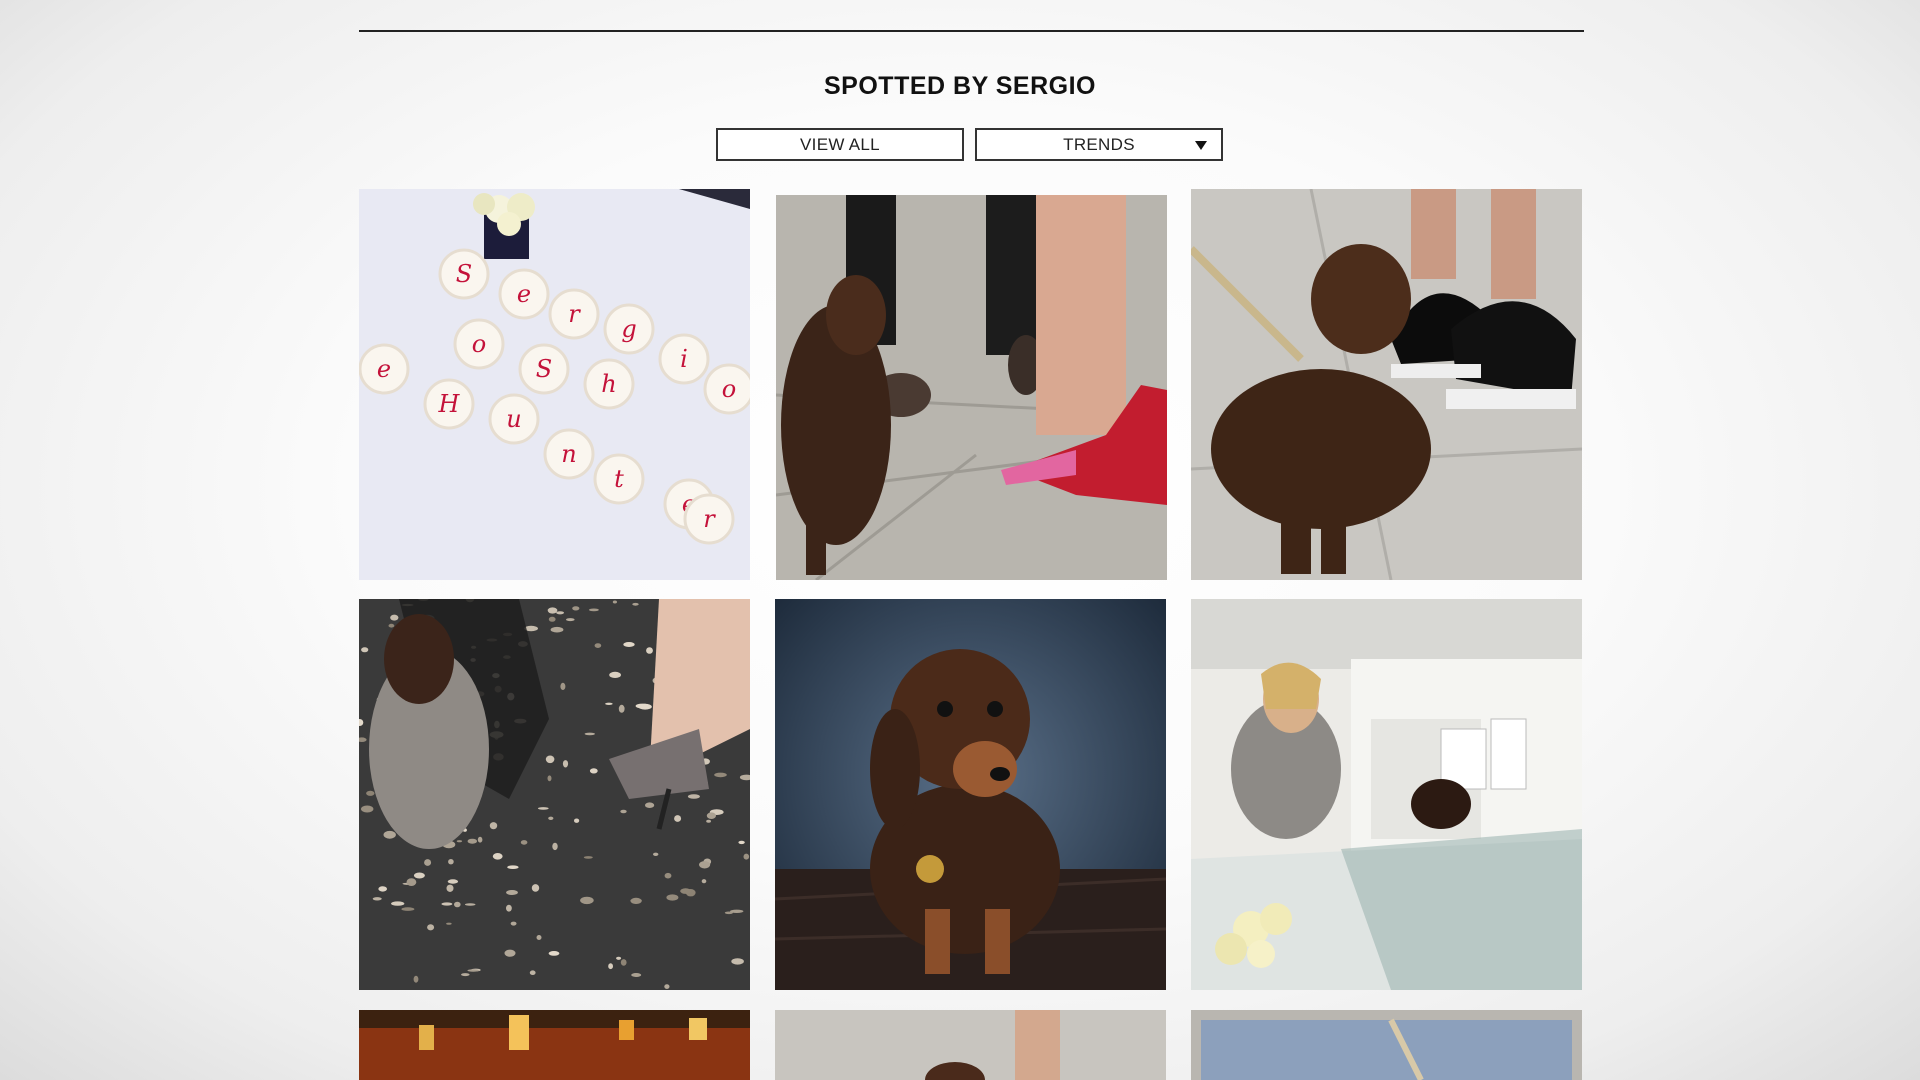 Image resolution: width=1920 pixels, height=1080 pixels. What do you see at coordinates (840, 144) in the screenshot?
I see `view-all-button: VIEW ALL` at bounding box center [840, 144].